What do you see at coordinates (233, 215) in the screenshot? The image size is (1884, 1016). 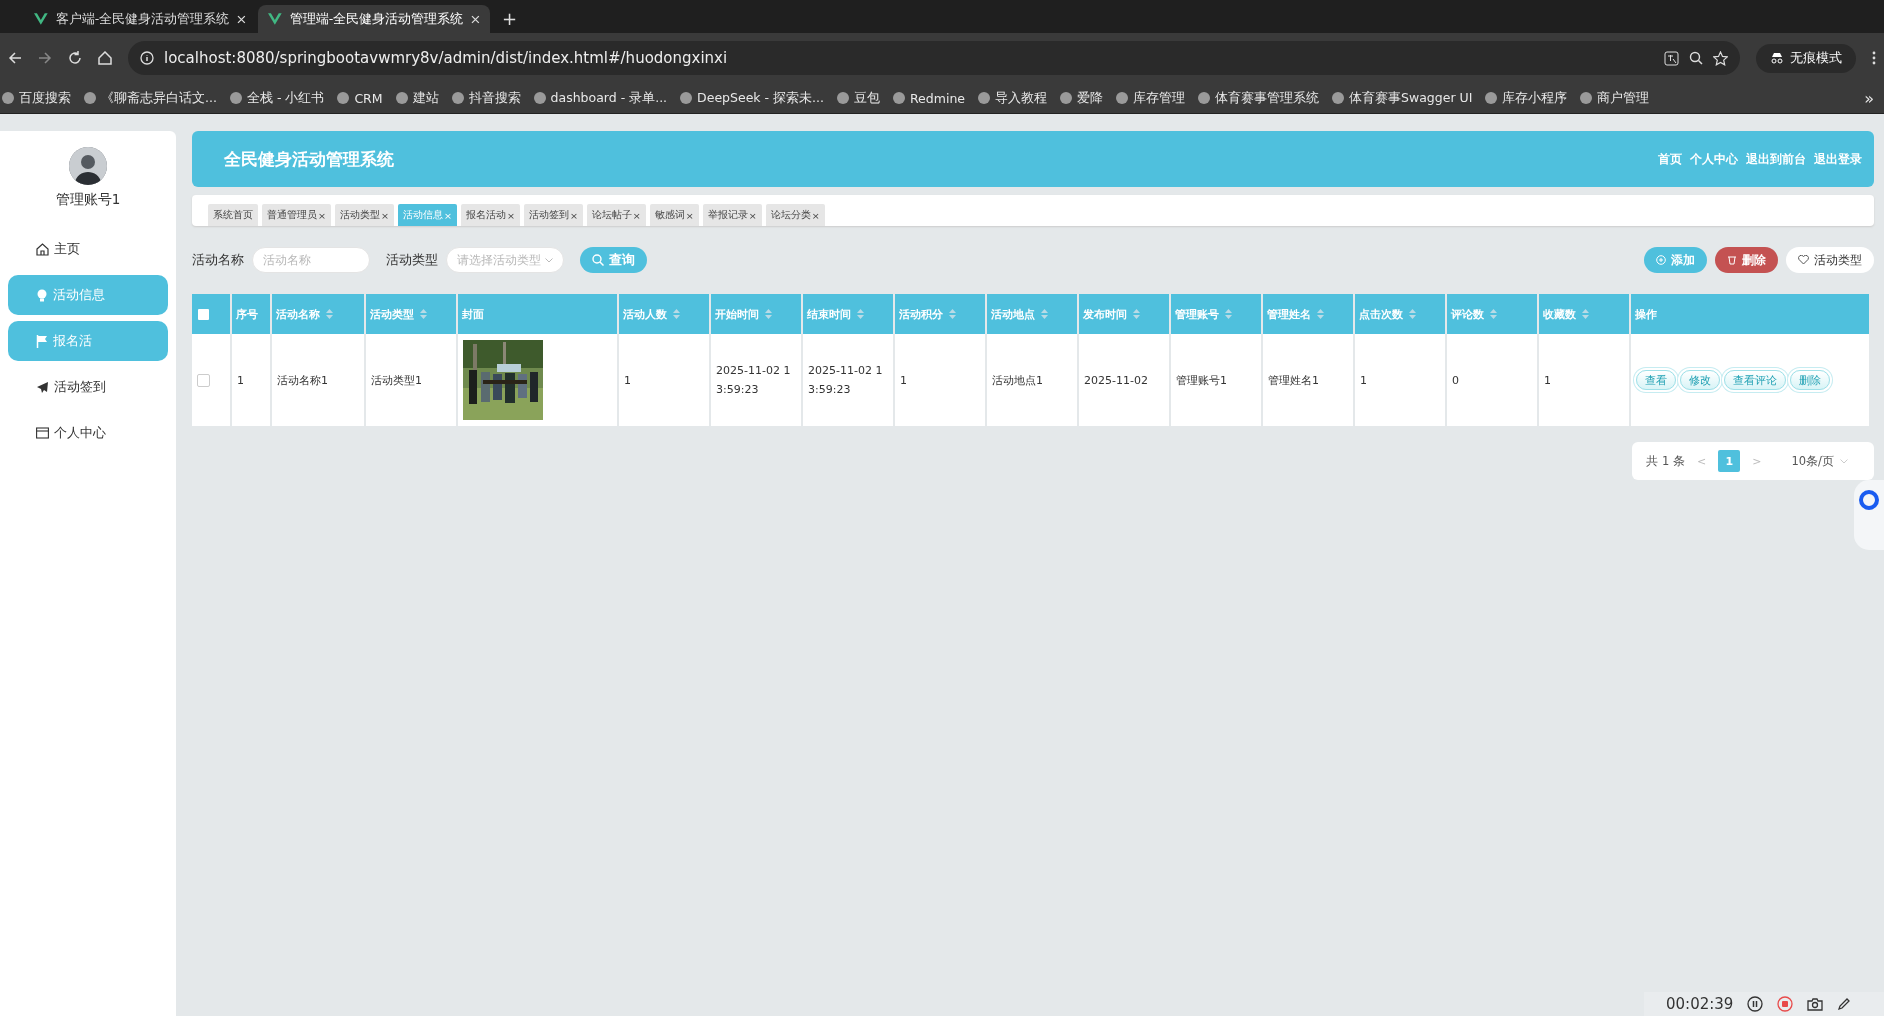 I see `page-tag: 系统首页` at bounding box center [233, 215].